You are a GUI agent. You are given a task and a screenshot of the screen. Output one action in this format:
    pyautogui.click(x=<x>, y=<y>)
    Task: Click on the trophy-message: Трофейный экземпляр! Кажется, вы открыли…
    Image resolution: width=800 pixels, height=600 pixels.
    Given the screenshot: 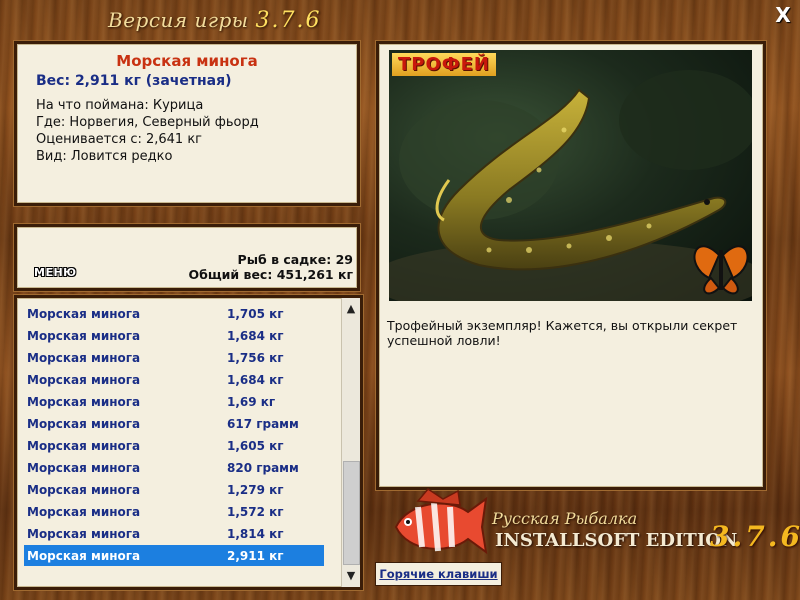 What is the action you would take?
    pyautogui.click(x=562, y=333)
    